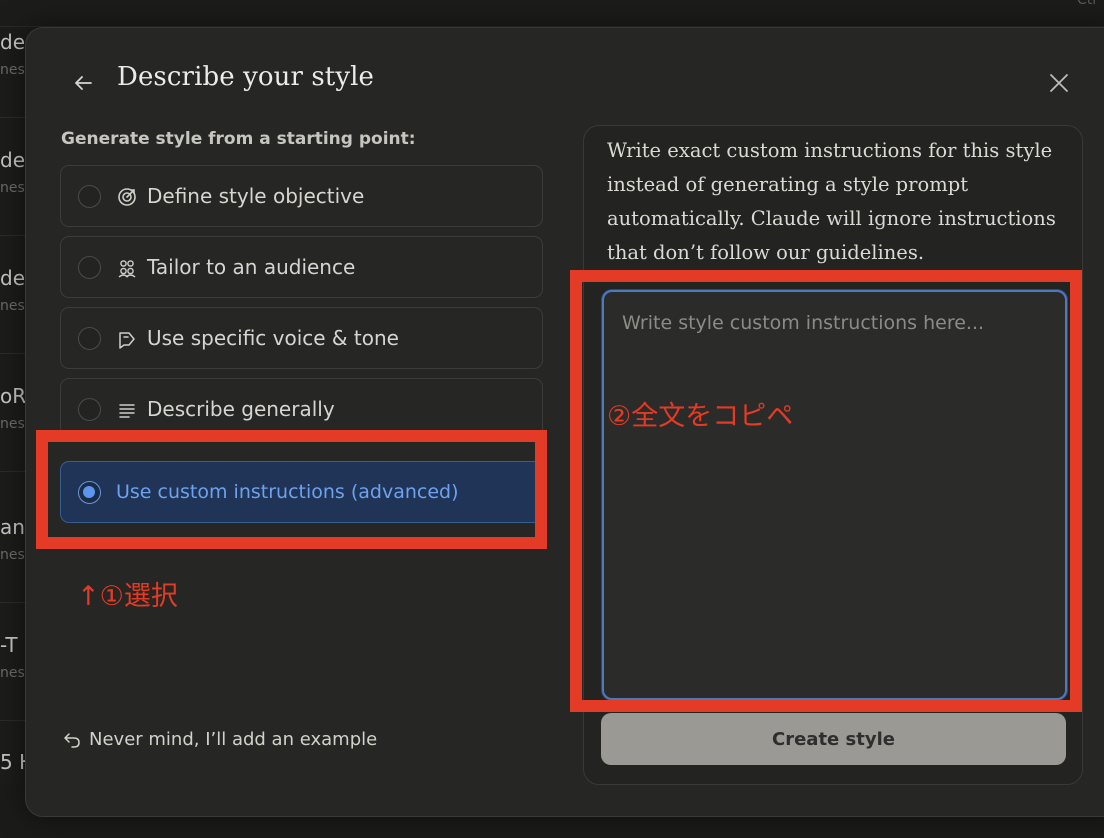 The width and height of the screenshot is (1104, 838). I want to click on never-mind-label: Never mind, I’ll add an example, so click(233, 739).